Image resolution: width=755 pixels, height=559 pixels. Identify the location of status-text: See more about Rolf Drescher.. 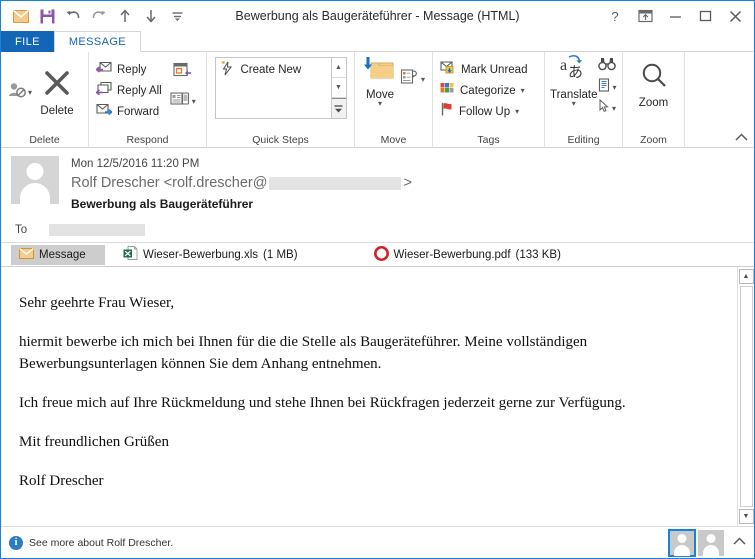
(101, 543).